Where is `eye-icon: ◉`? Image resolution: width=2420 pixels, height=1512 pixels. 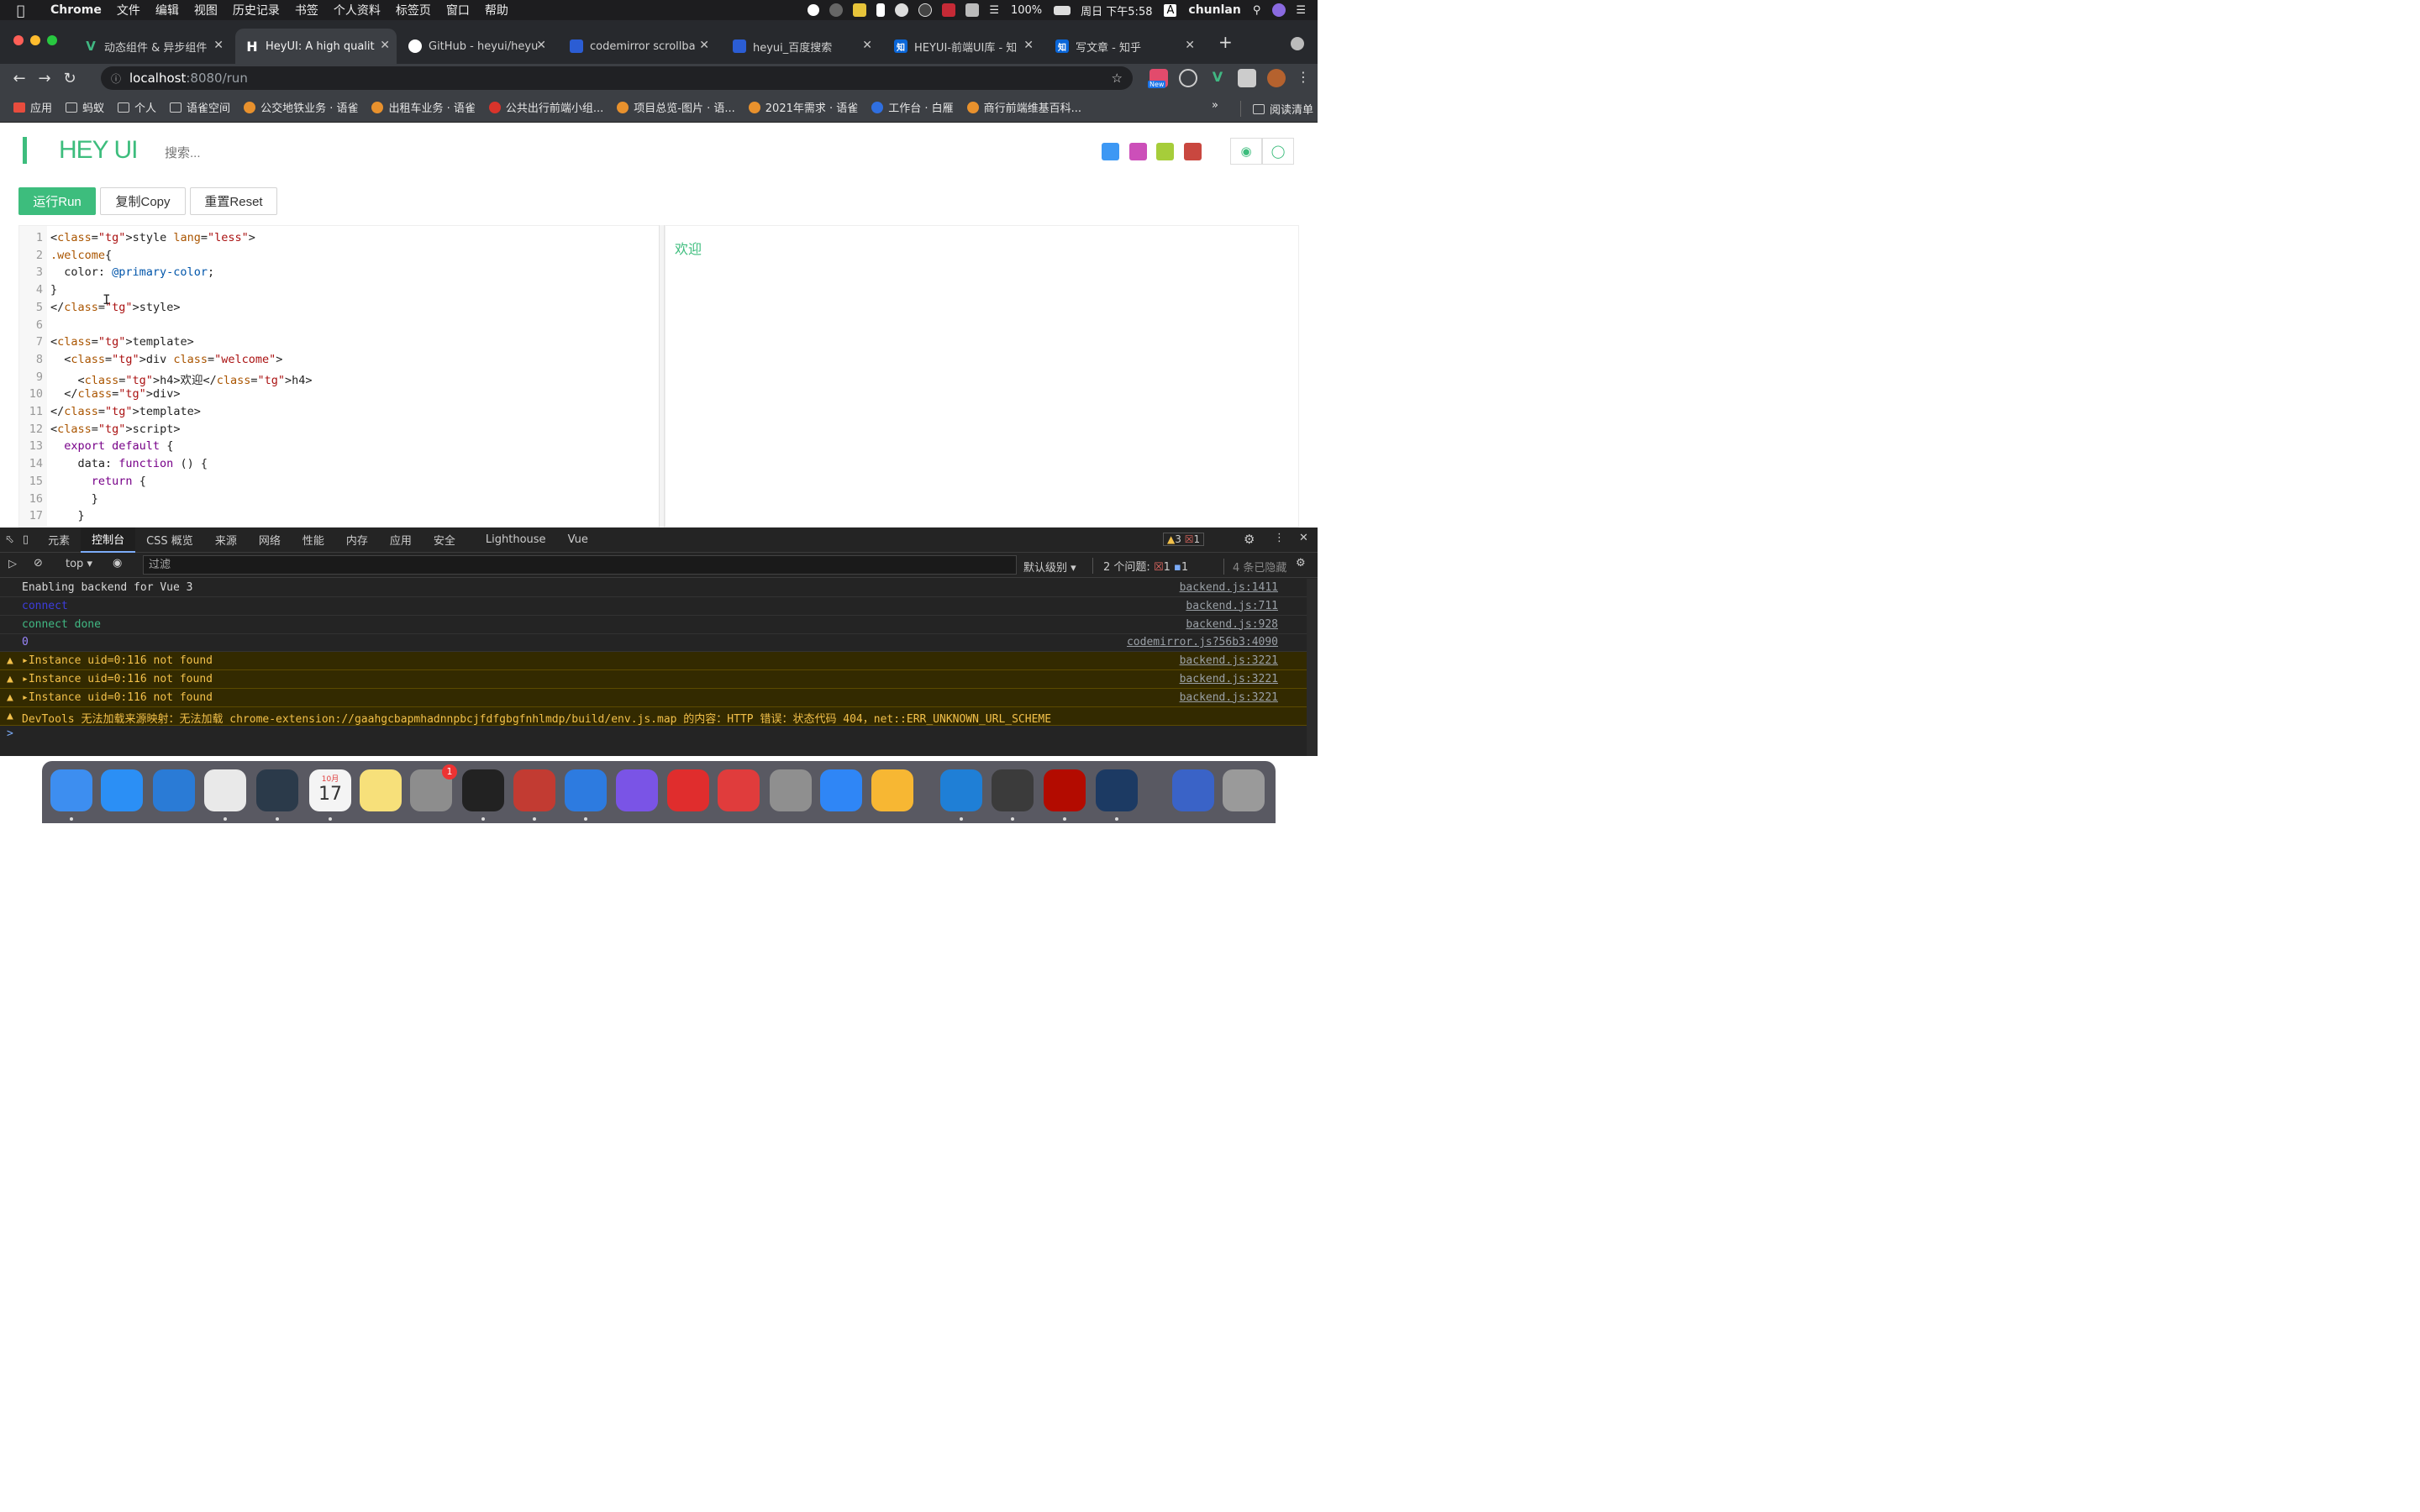 eye-icon: ◉ is located at coordinates (117, 563).